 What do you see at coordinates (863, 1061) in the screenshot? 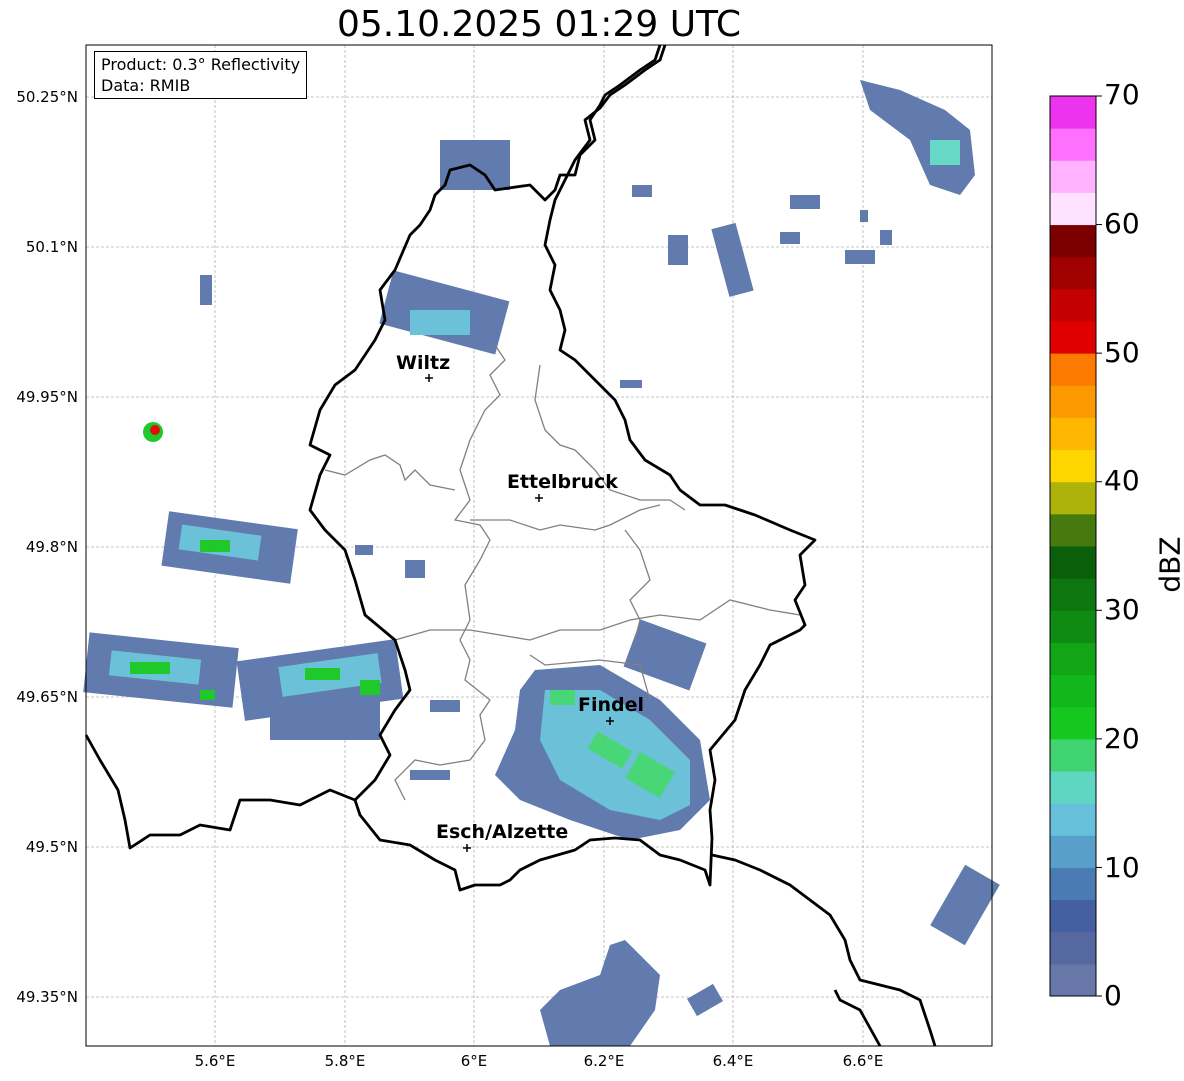
I see `lon-label: 6.6°E` at bounding box center [863, 1061].